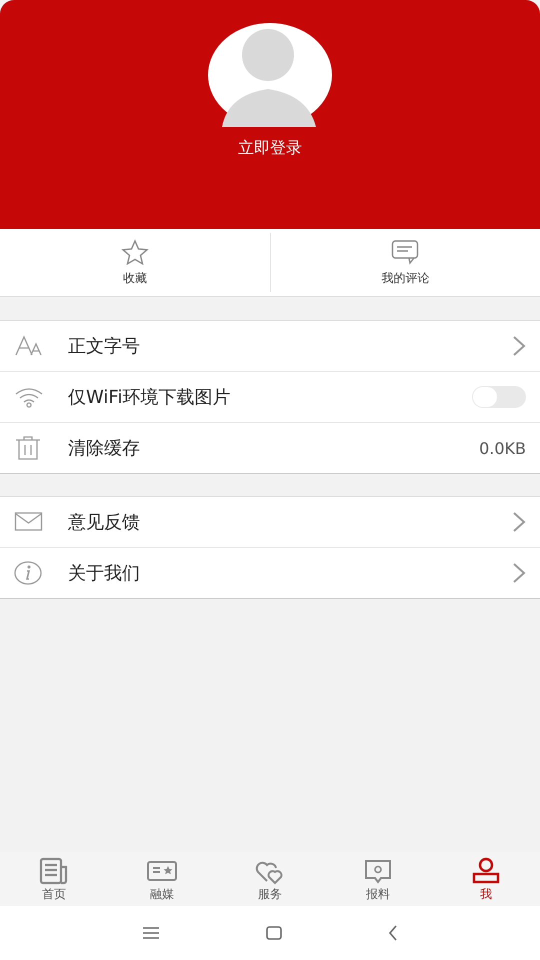  What do you see at coordinates (104, 346) in the screenshot?
I see `setting-label: 正文字号` at bounding box center [104, 346].